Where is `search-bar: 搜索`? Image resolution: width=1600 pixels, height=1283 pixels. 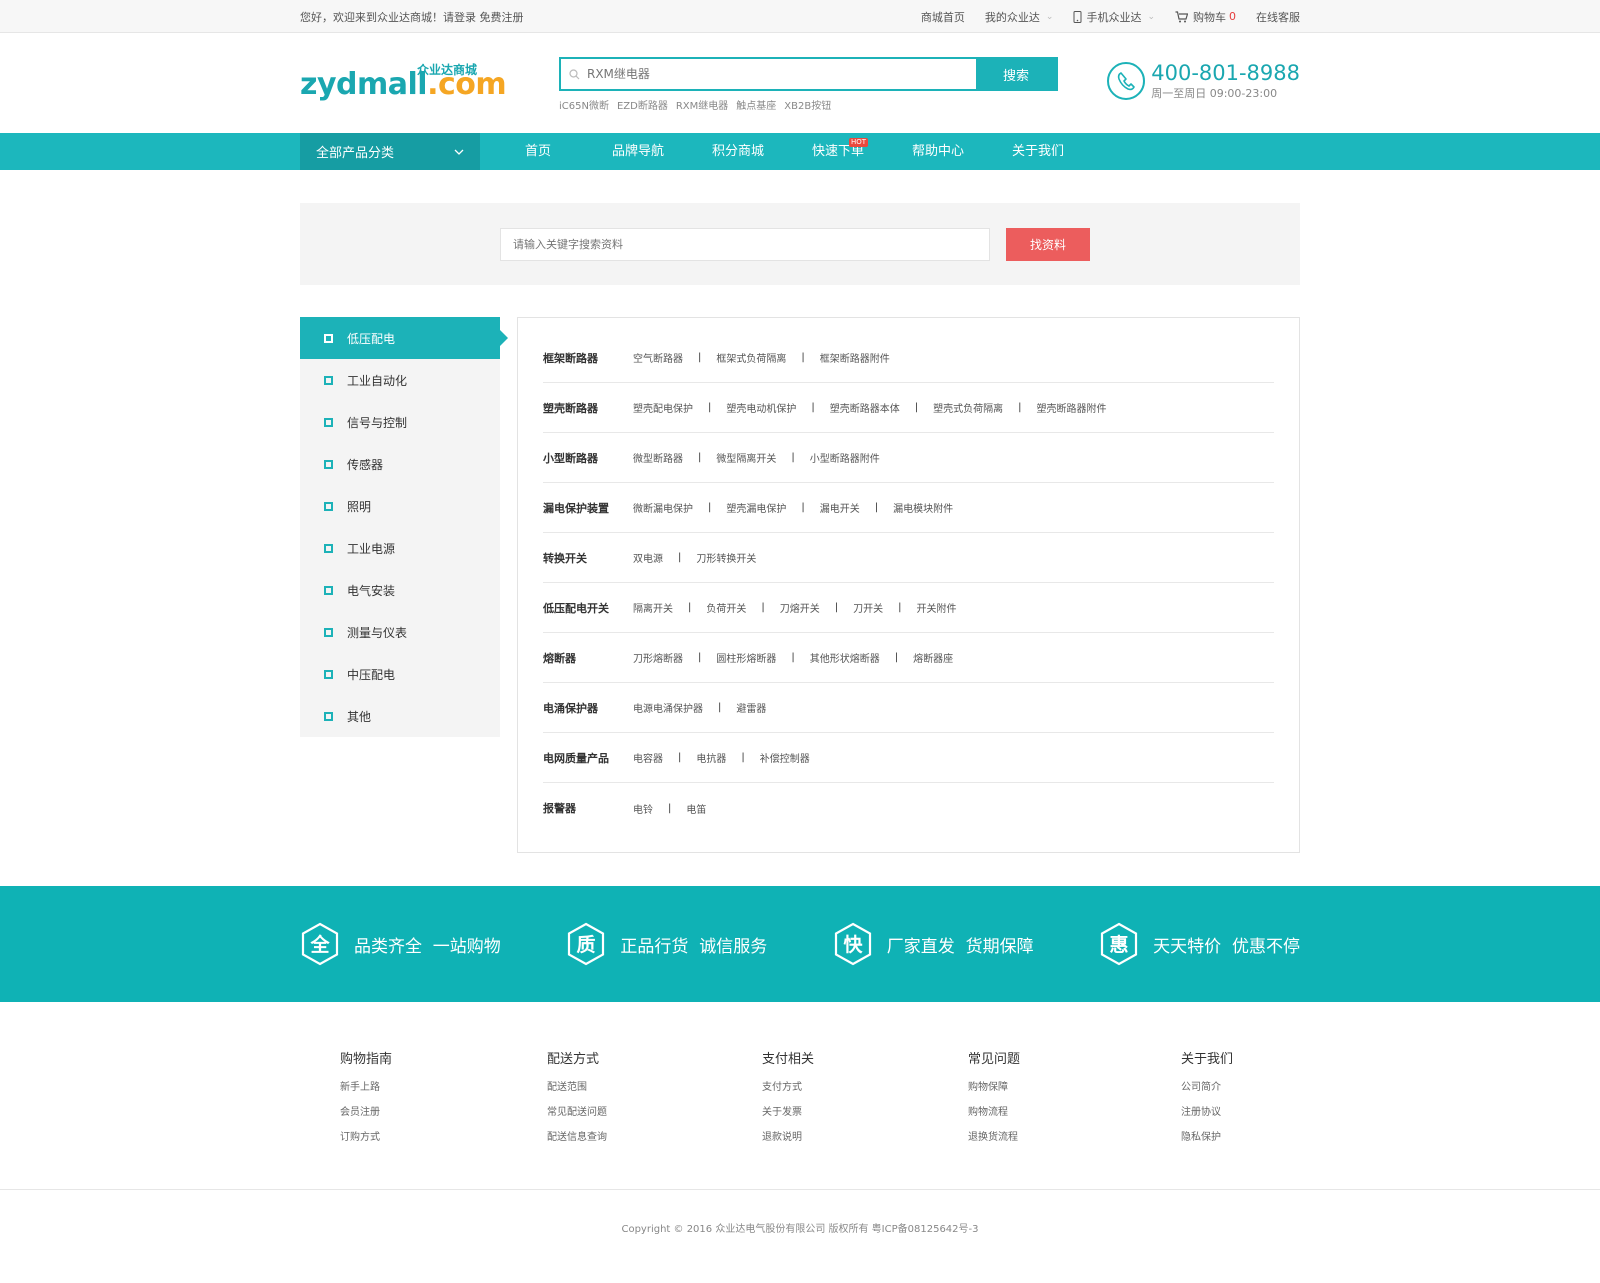
search-bar: 搜索 is located at coordinates (808, 74).